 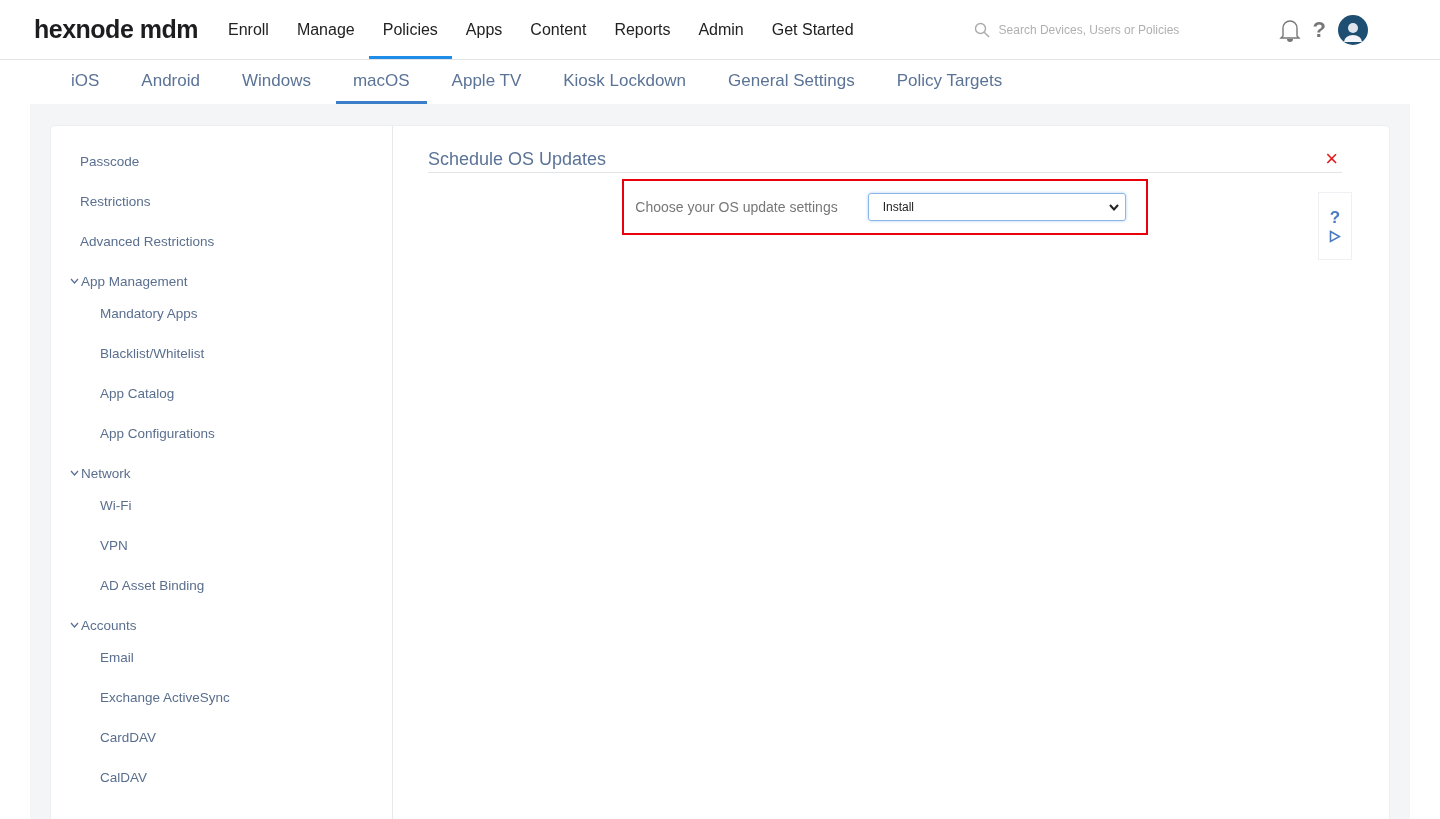 What do you see at coordinates (85, 82) in the screenshot?
I see `platform-tab: iOS` at bounding box center [85, 82].